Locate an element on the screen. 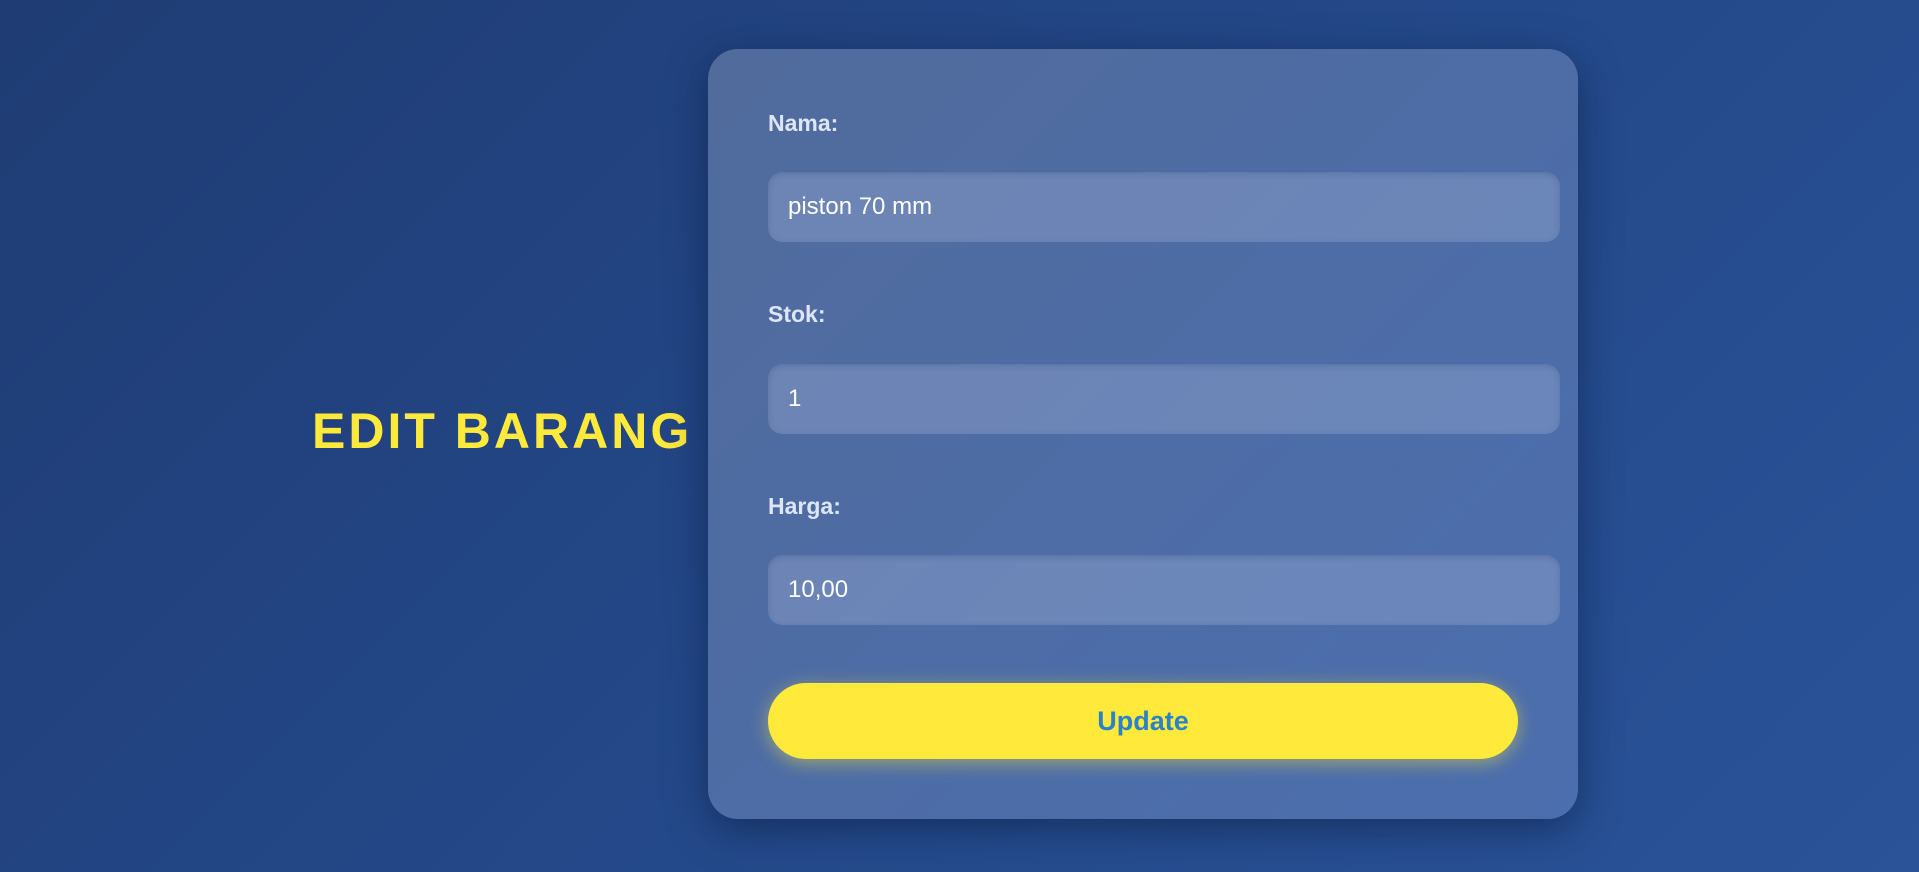 This screenshot has height=872, width=1919. stock-label: Stok: is located at coordinates (797, 314).